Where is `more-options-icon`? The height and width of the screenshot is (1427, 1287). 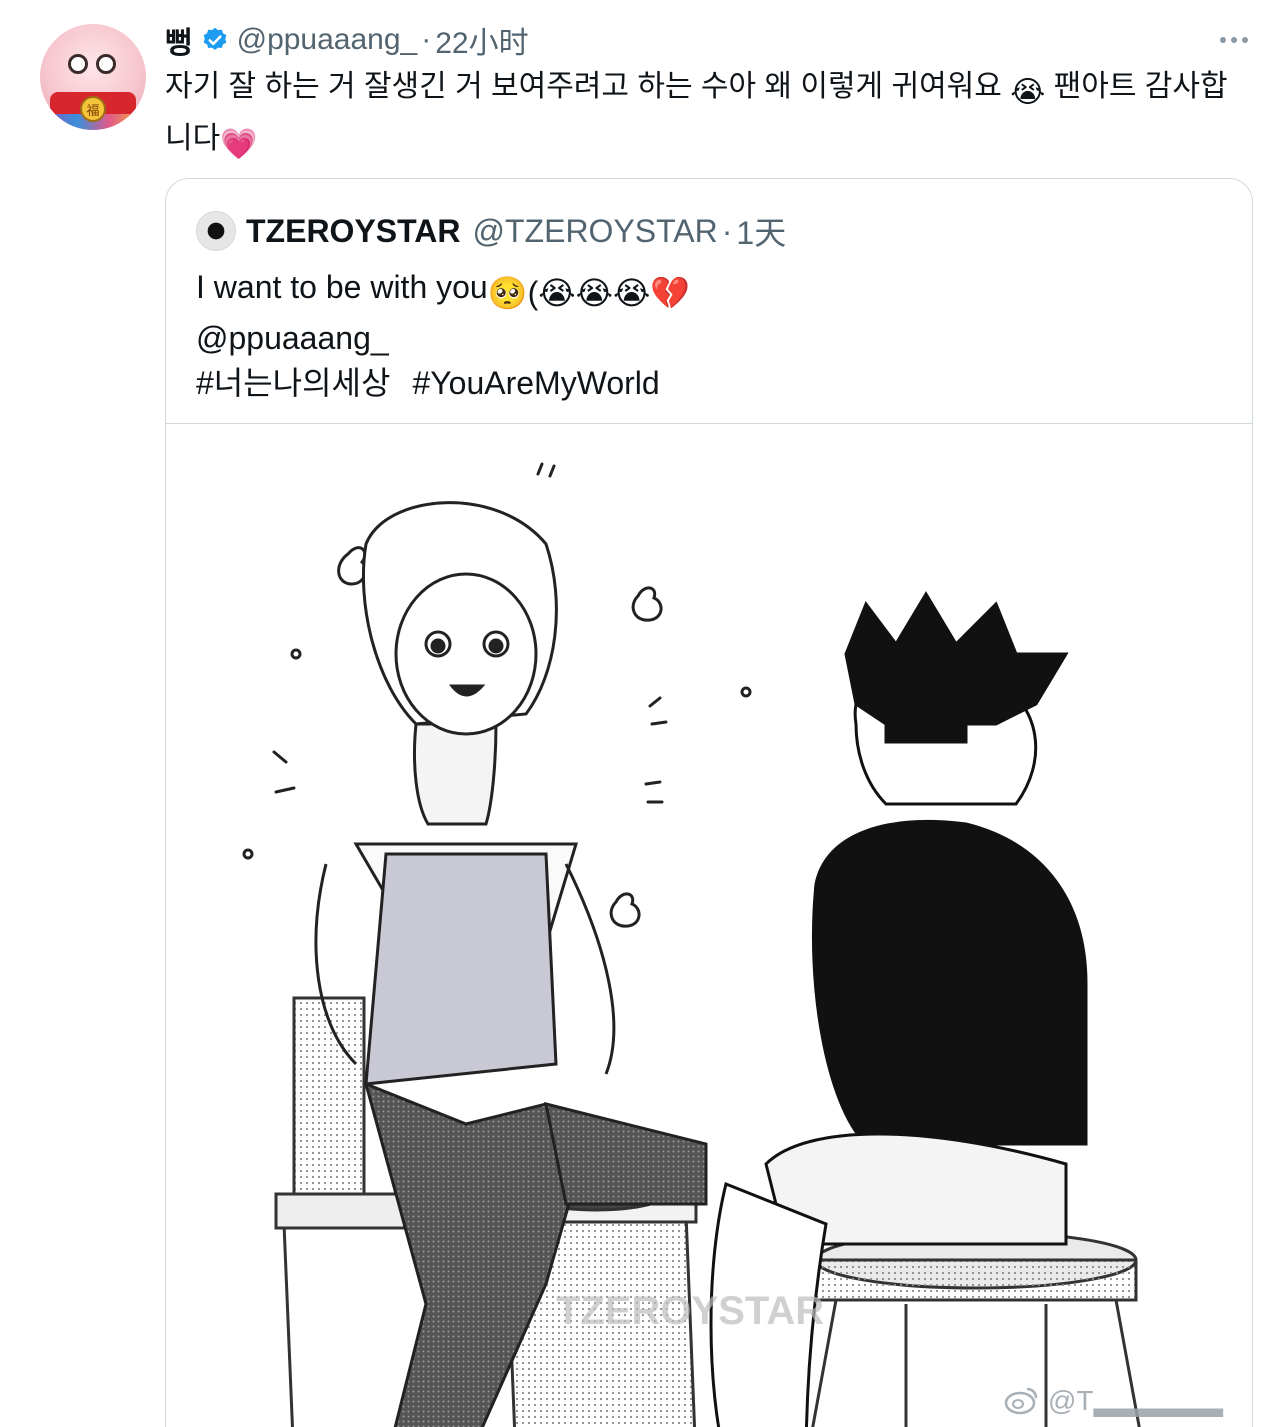 more-options-icon is located at coordinates (1234, 40).